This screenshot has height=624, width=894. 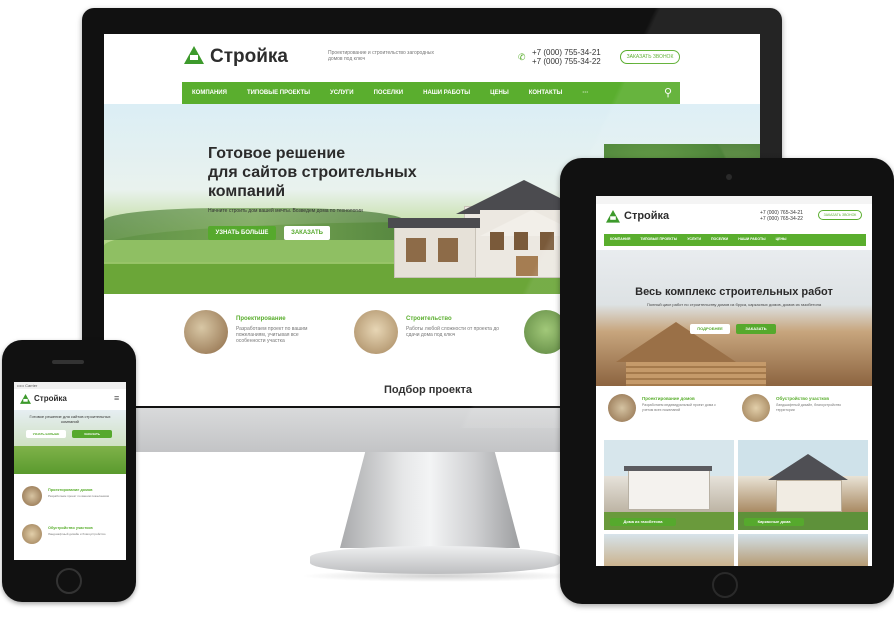 What do you see at coordinates (77, 534) in the screenshot?
I see `phone-service-text-2: Ландшафтный дизайн и благоустройство` at bounding box center [77, 534].